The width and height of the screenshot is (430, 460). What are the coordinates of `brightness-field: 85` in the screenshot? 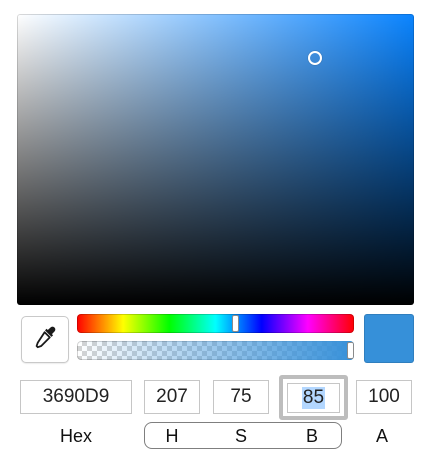 It's located at (313, 397).